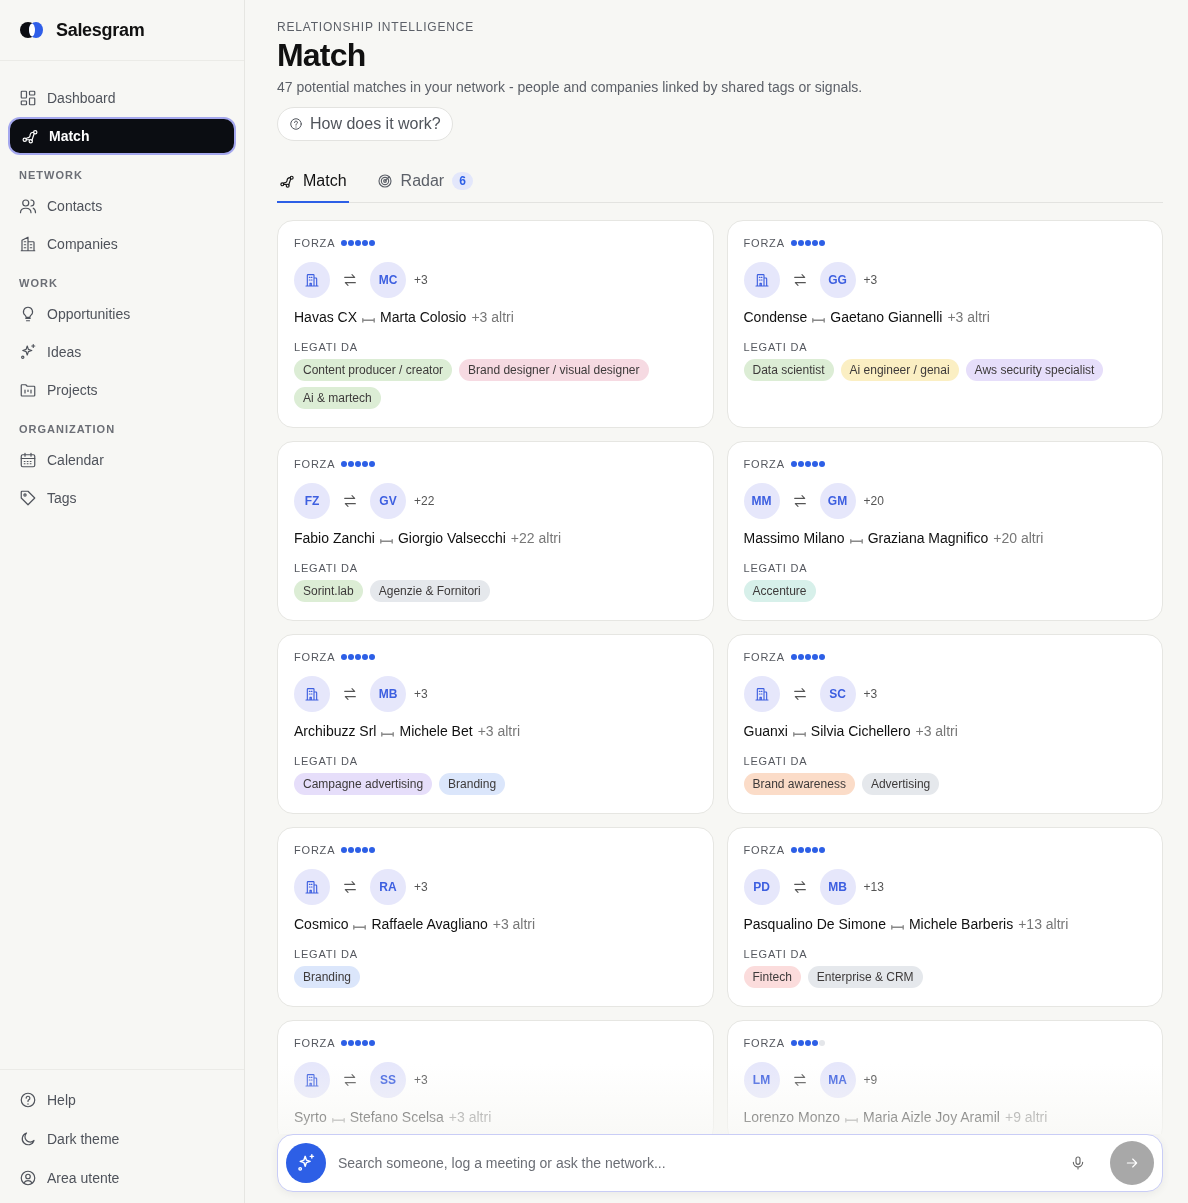  I want to click on help-icon, so click(296, 124).